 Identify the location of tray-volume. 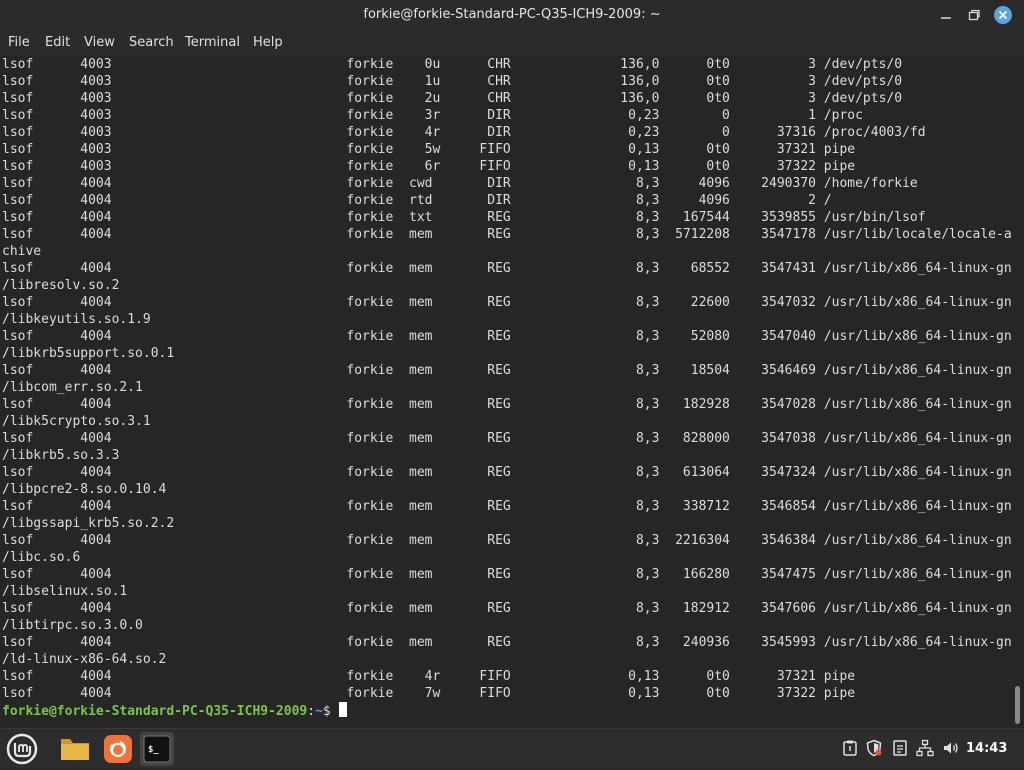
(951, 748).